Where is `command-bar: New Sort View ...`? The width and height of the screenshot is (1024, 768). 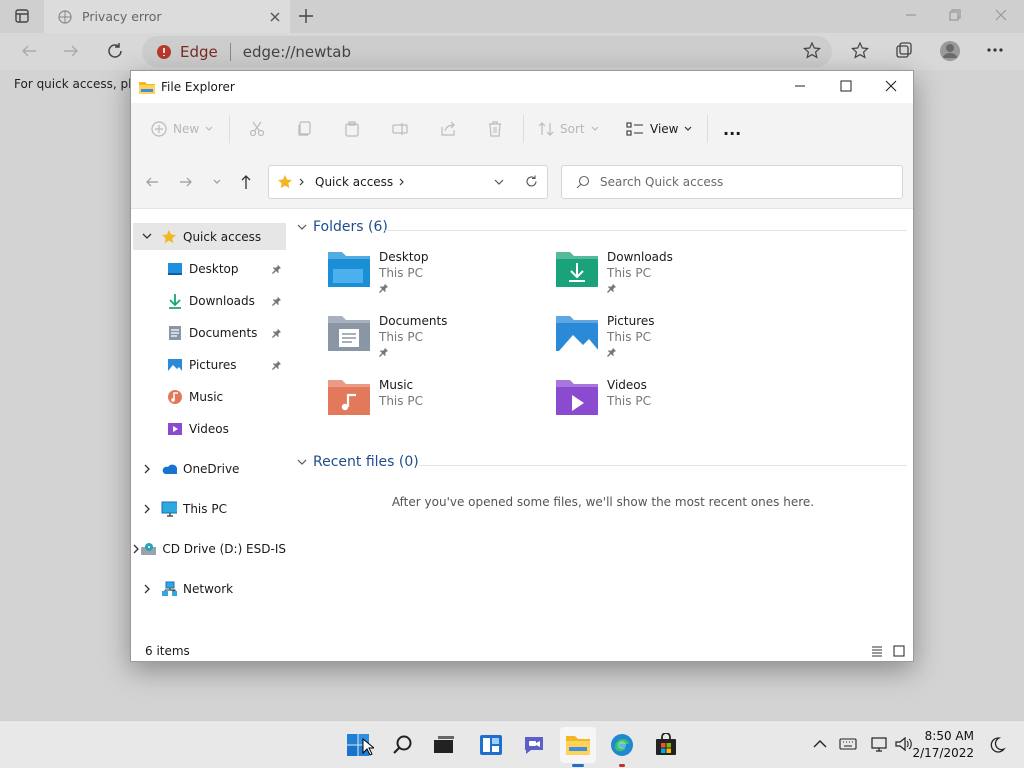 command-bar: New Sort View ... is located at coordinates (522, 129).